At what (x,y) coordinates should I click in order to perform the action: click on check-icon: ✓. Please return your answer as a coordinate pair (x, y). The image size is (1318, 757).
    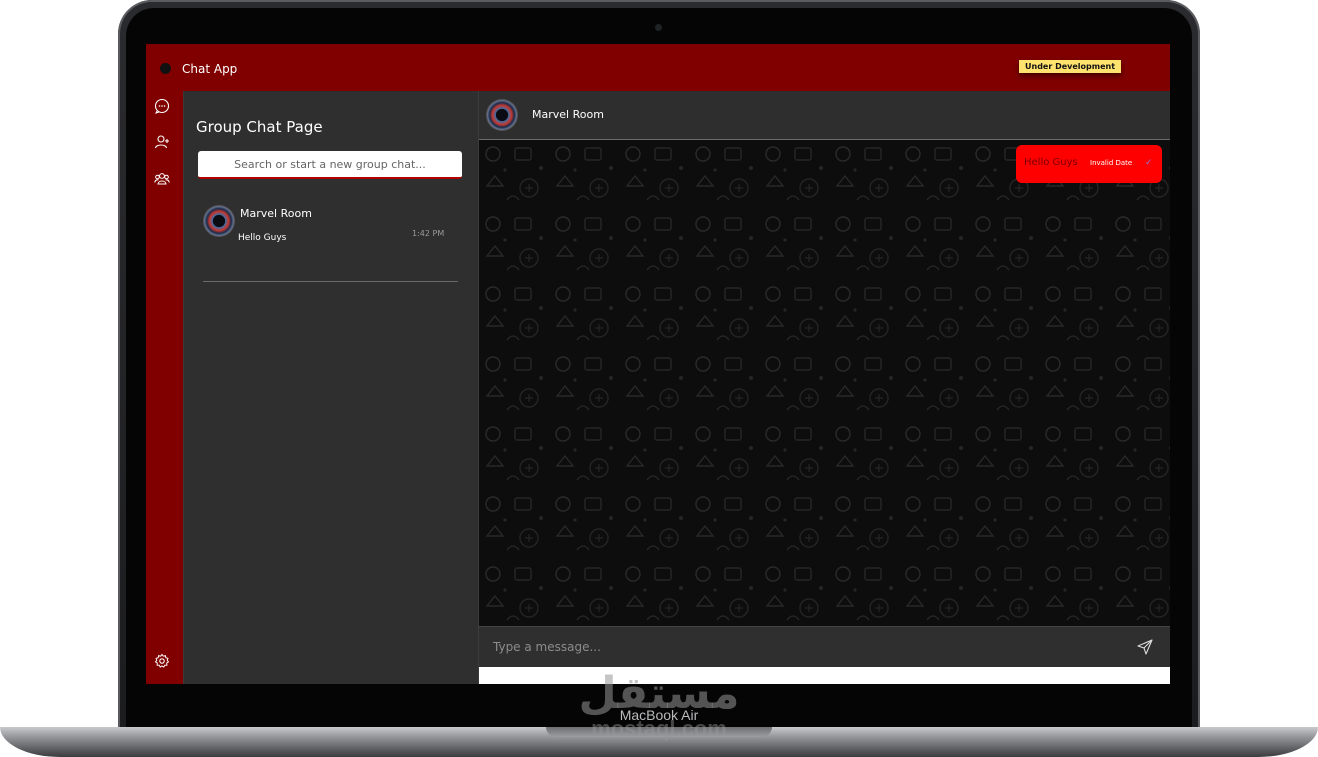
    Looking at the image, I should click on (1149, 163).